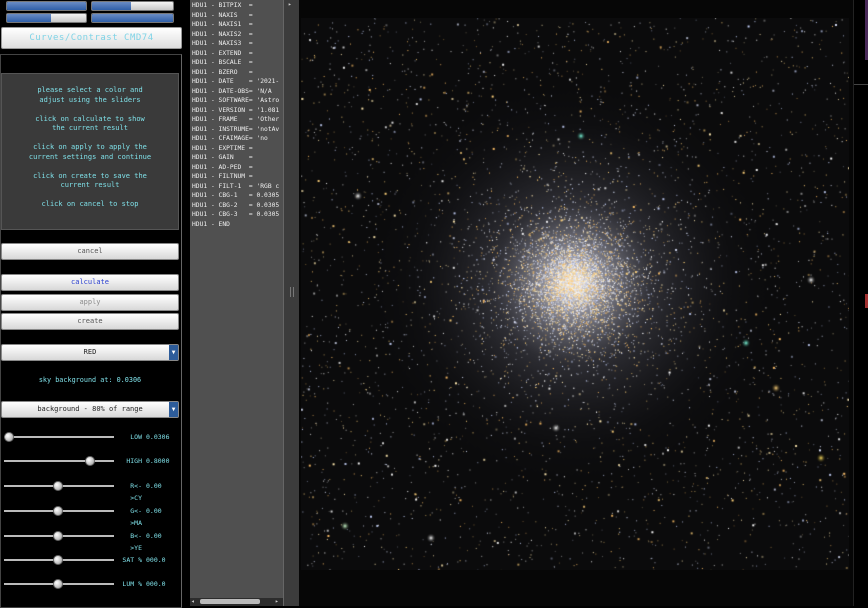  What do you see at coordinates (222, 62) in the screenshot?
I see `header-line: HDU1 - BSCALE =` at bounding box center [222, 62].